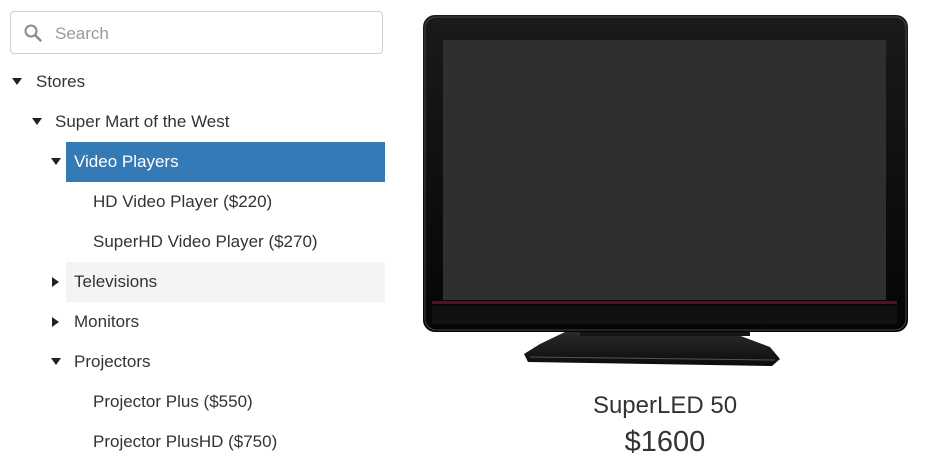 This screenshot has width=925, height=467. I want to click on tree-node-video-players: Video Players, so click(192, 162).